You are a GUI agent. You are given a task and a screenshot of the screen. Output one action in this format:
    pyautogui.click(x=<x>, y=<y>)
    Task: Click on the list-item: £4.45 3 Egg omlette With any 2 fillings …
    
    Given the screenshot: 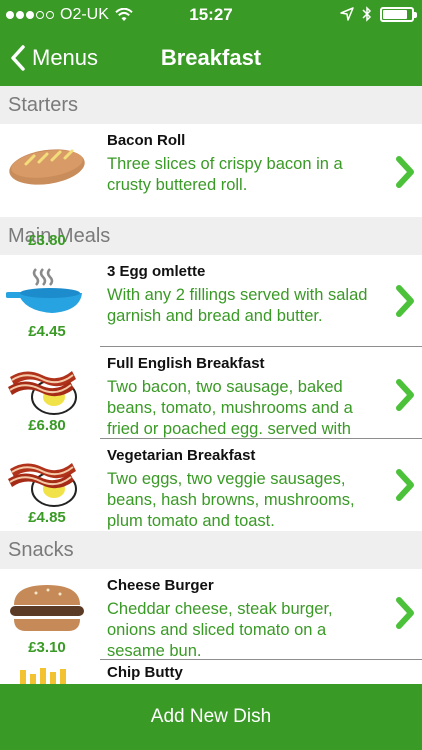 What is the action you would take?
    pyautogui.click(x=211, y=301)
    